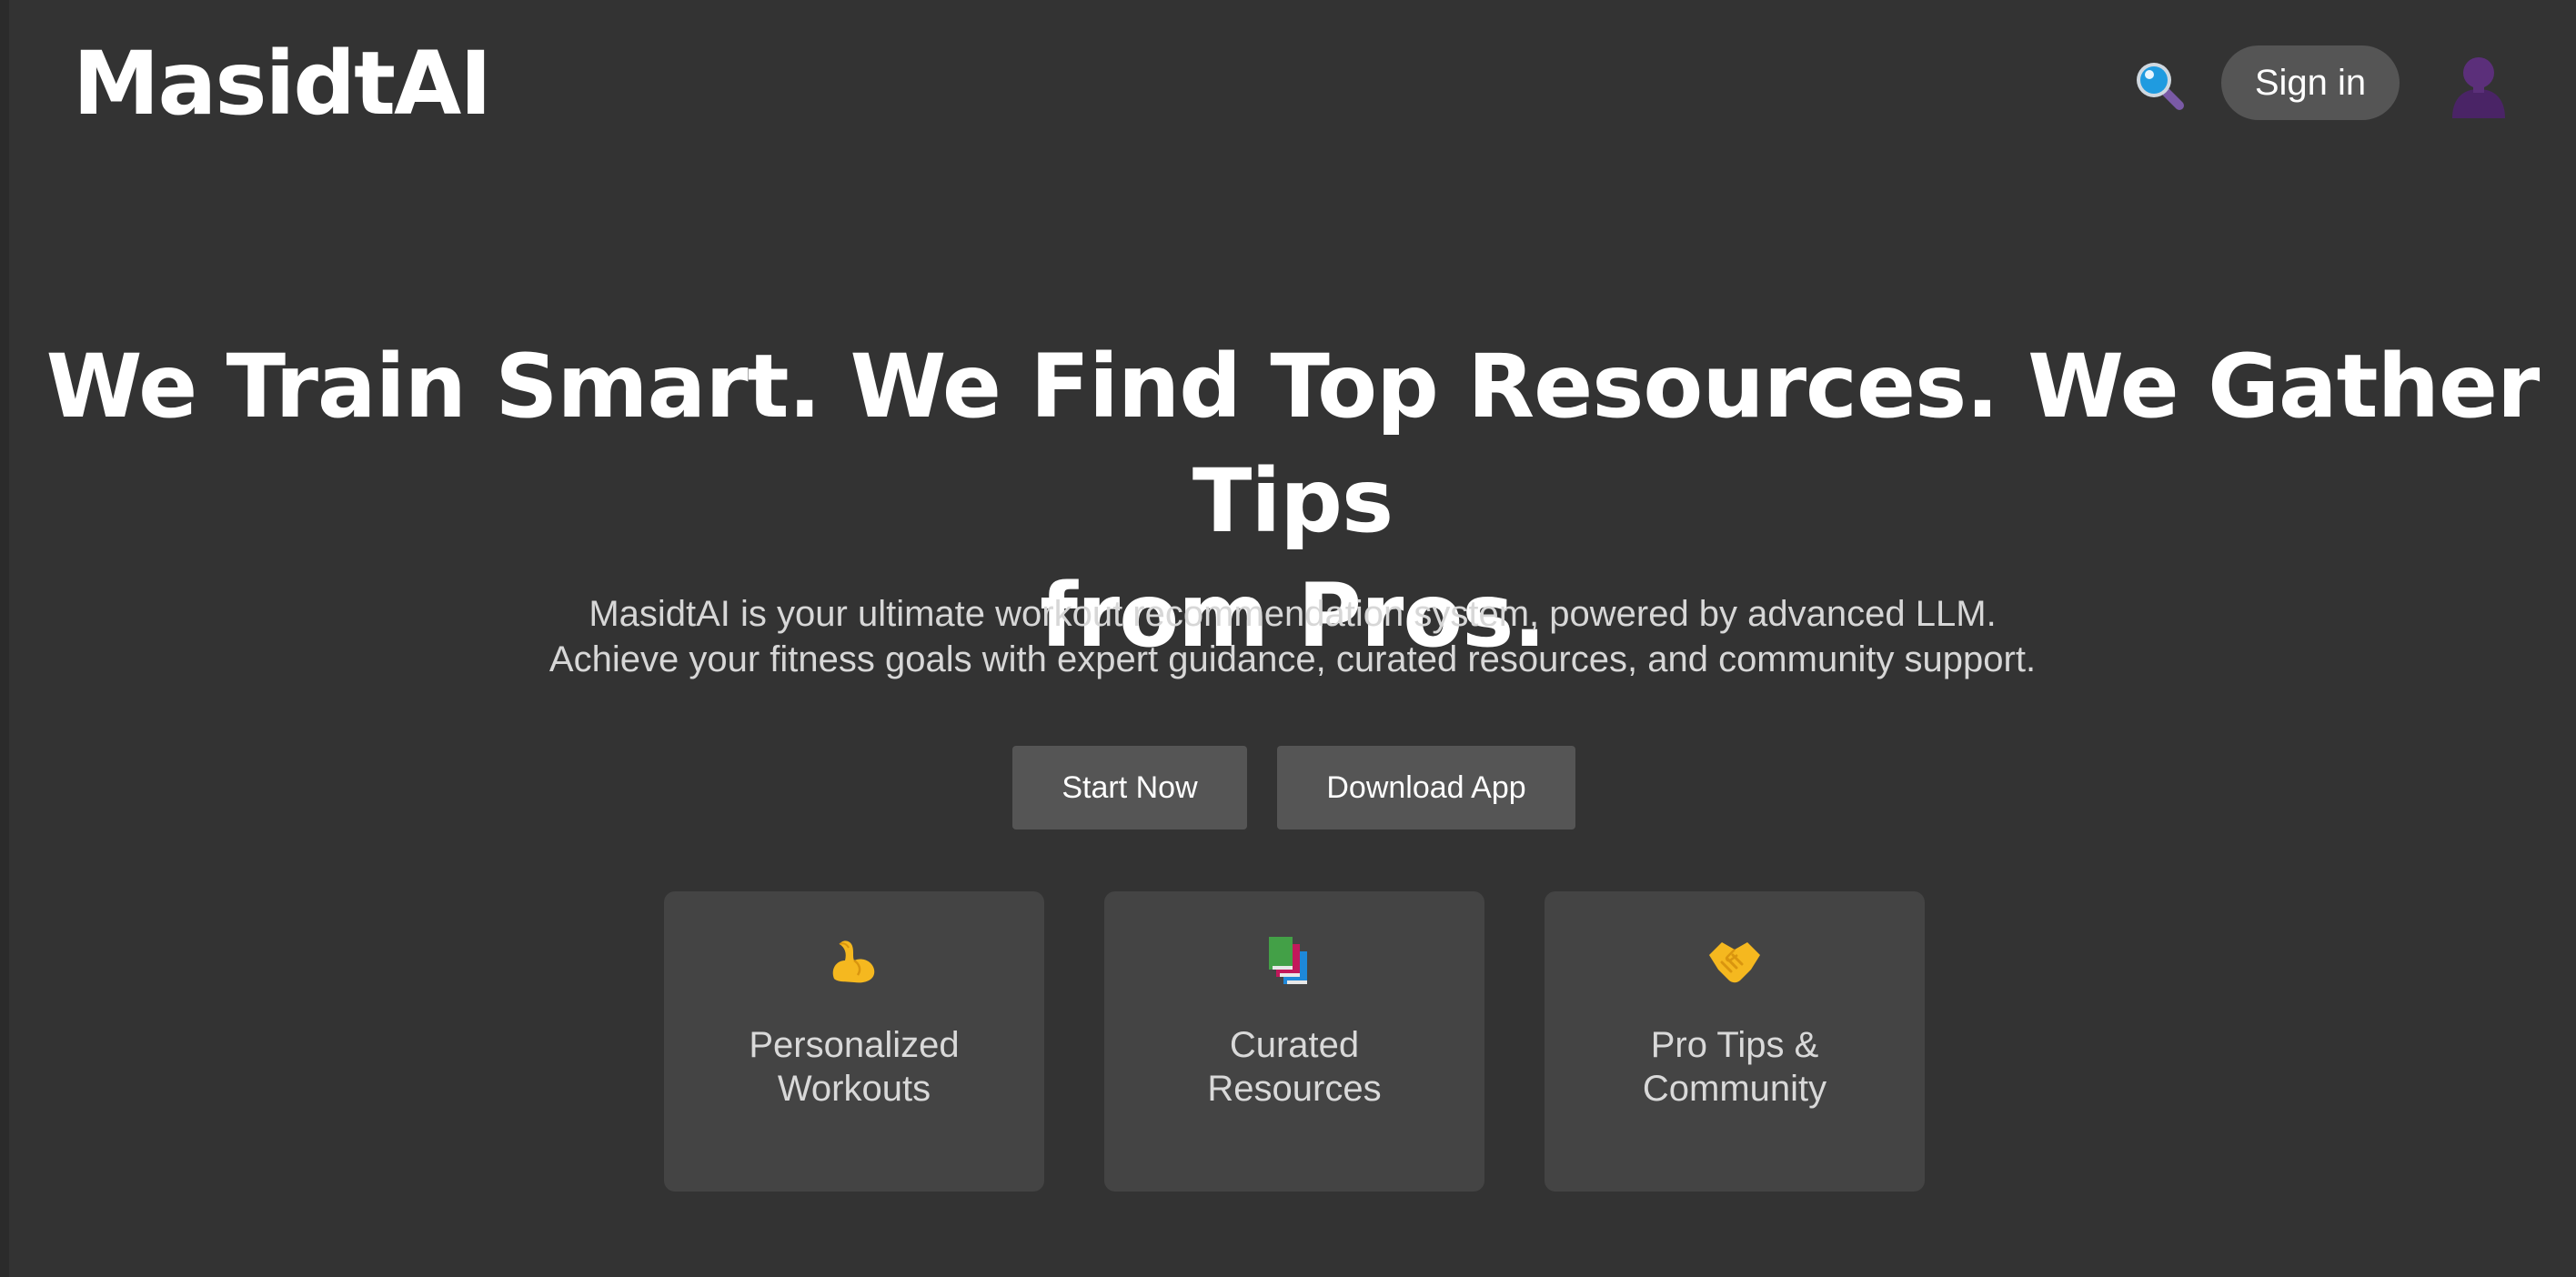 Image resolution: width=2576 pixels, height=1277 pixels. What do you see at coordinates (2310, 82) in the screenshot?
I see `sign-in-button: Sign in` at bounding box center [2310, 82].